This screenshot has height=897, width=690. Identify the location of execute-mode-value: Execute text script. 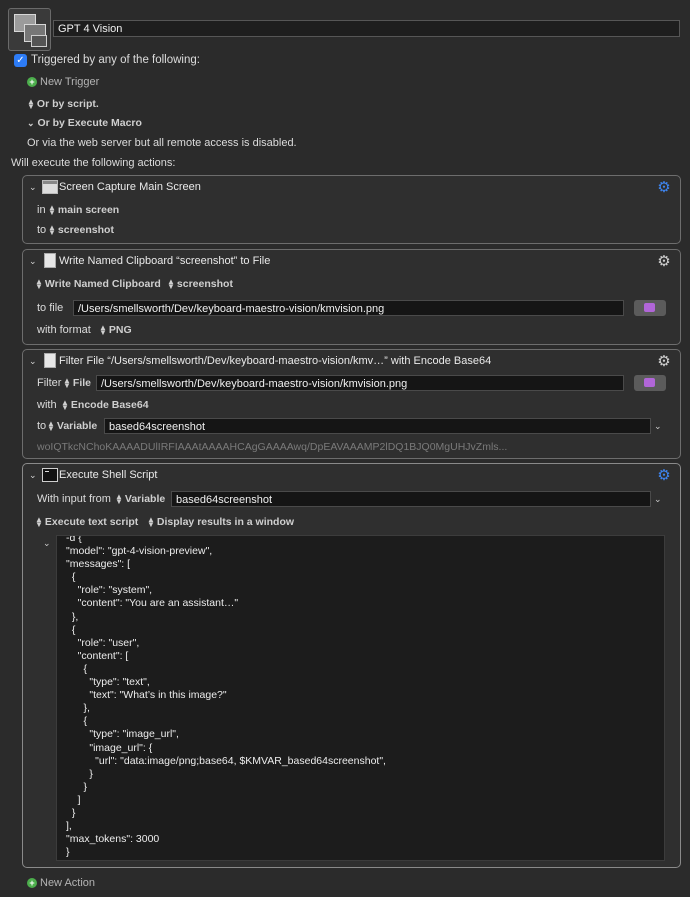
(91, 522).